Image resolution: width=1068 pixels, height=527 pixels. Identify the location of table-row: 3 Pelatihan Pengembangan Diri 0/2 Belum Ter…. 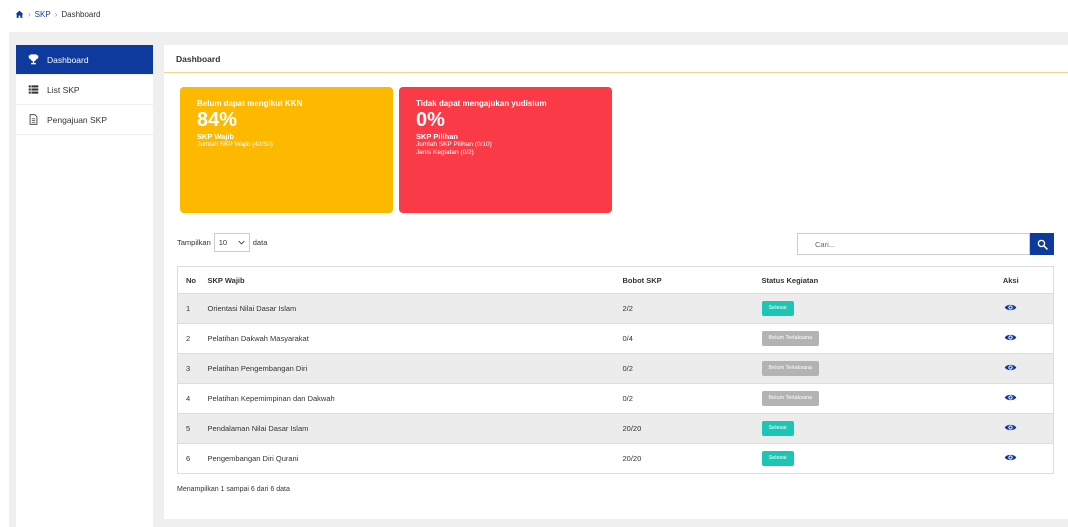
(615, 368).